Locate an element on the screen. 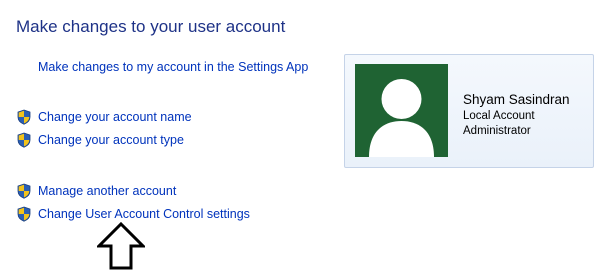  uac-settings-row: Change User Account Control settings is located at coordinates (133, 214).